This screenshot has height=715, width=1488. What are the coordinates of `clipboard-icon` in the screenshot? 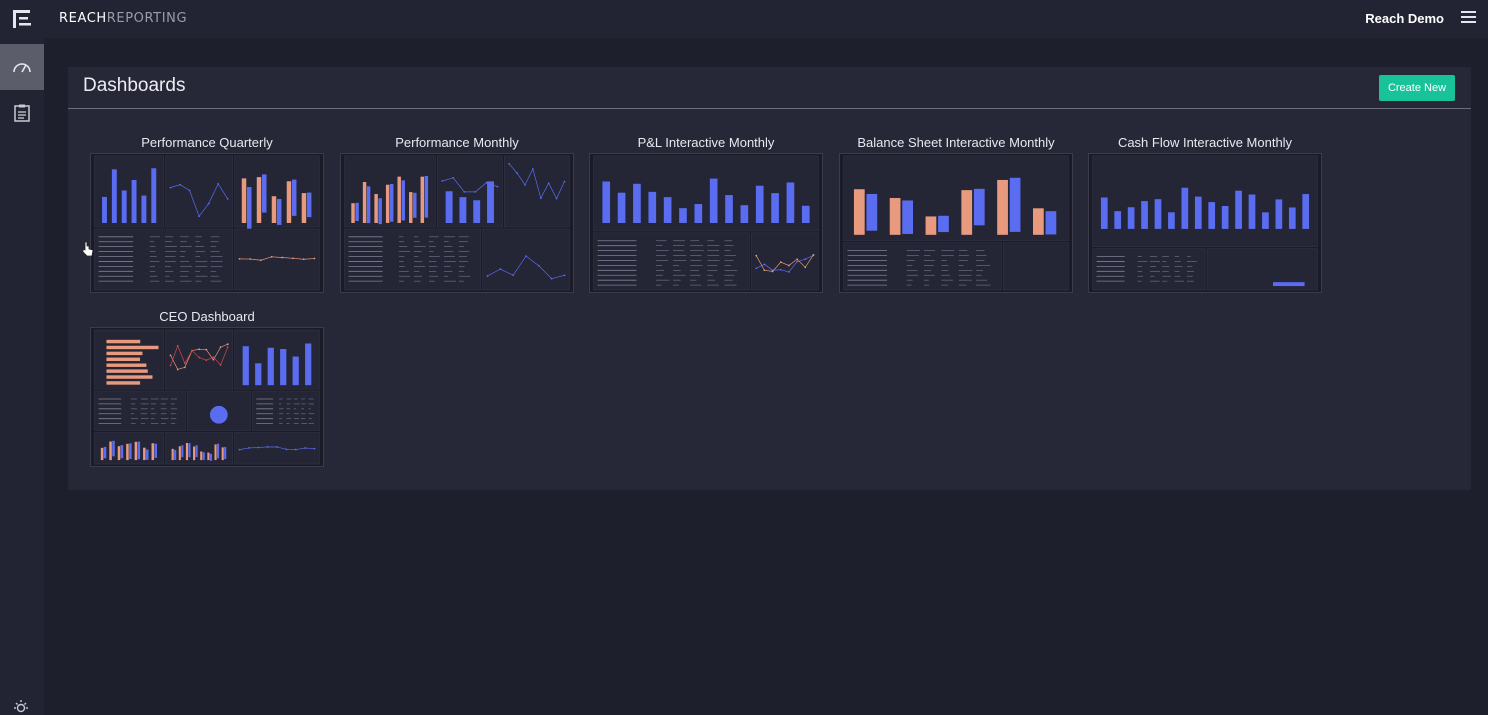 It's located at (22, 113).